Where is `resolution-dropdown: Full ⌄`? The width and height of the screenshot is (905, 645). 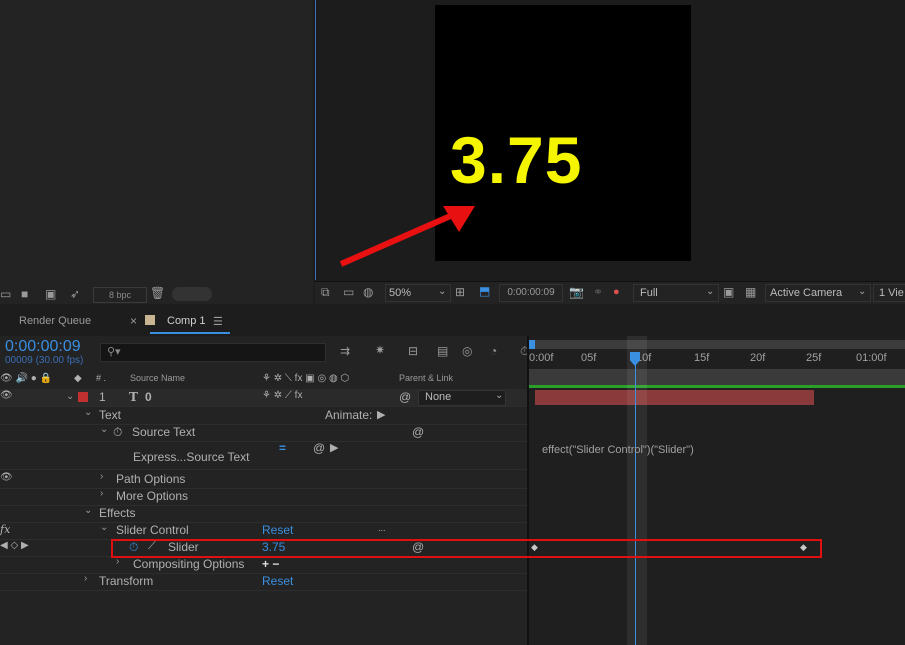 resolution-dropdown: Full ⌄ is located at coordinates (676, 293).